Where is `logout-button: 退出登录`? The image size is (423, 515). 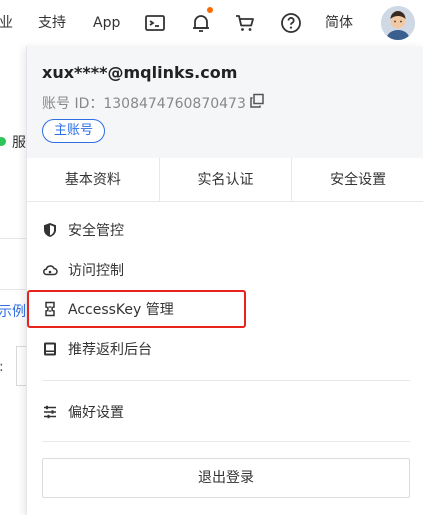
logout-button: 退出登录 is located at coordinates (226, 478).